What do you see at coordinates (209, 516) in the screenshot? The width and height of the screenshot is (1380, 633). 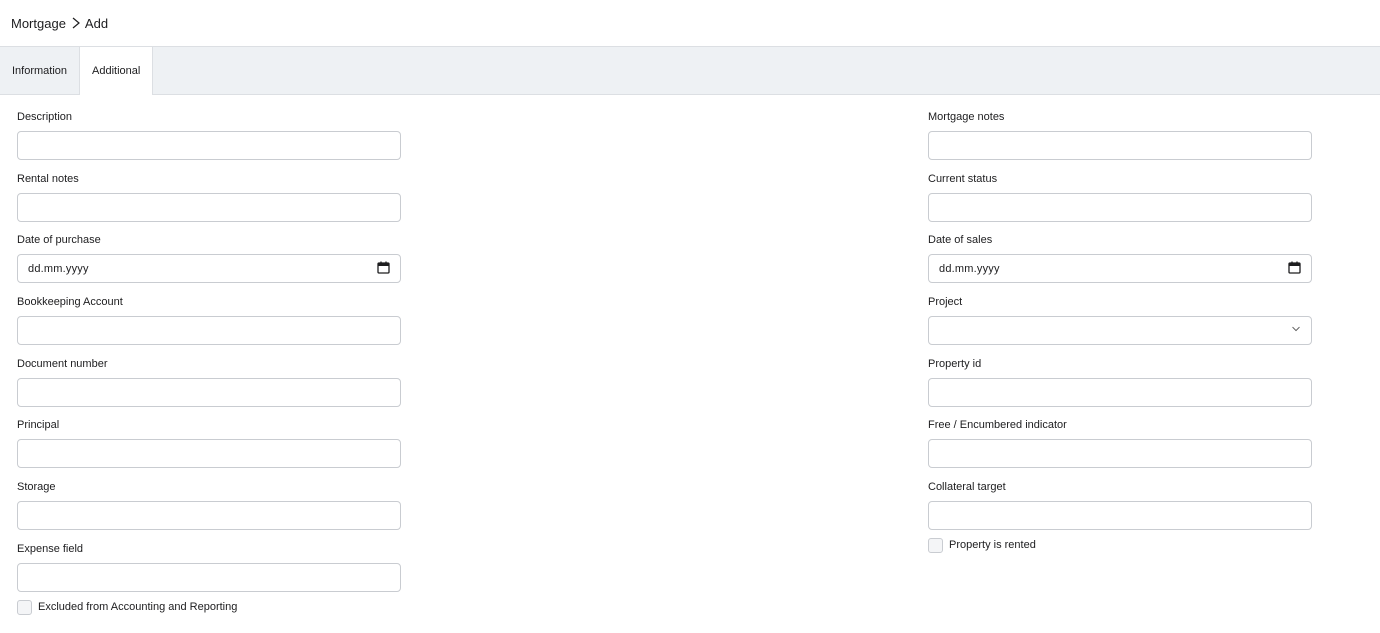 I see `storage-input` at bounding box center [209, 516].